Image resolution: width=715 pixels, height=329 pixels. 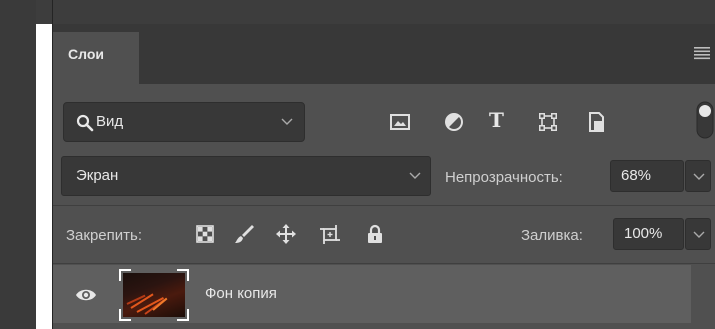 I want to click on transparency-lock-icon, so click(x=205, y=234).